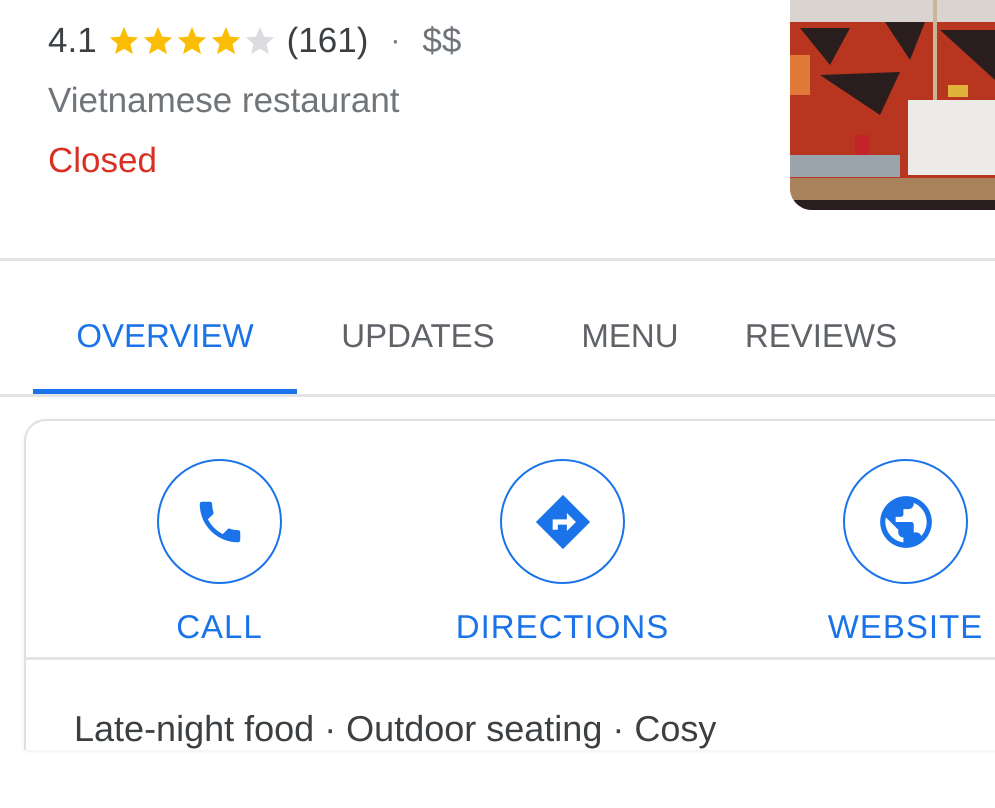 The height and width of the screenshot is (808, 995). I want to click on review-count: (161), so click(327, 41).